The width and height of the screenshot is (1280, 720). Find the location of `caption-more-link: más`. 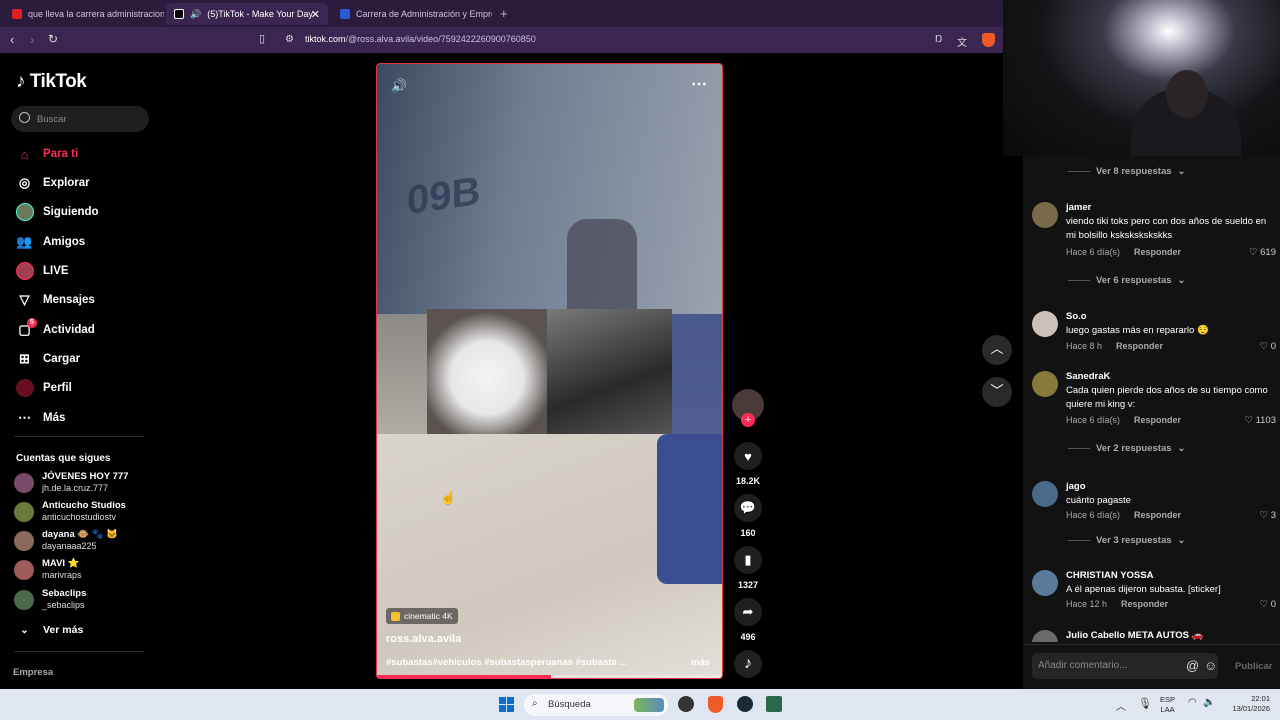

caption-more-link: más is located at coordinates (700, 662).